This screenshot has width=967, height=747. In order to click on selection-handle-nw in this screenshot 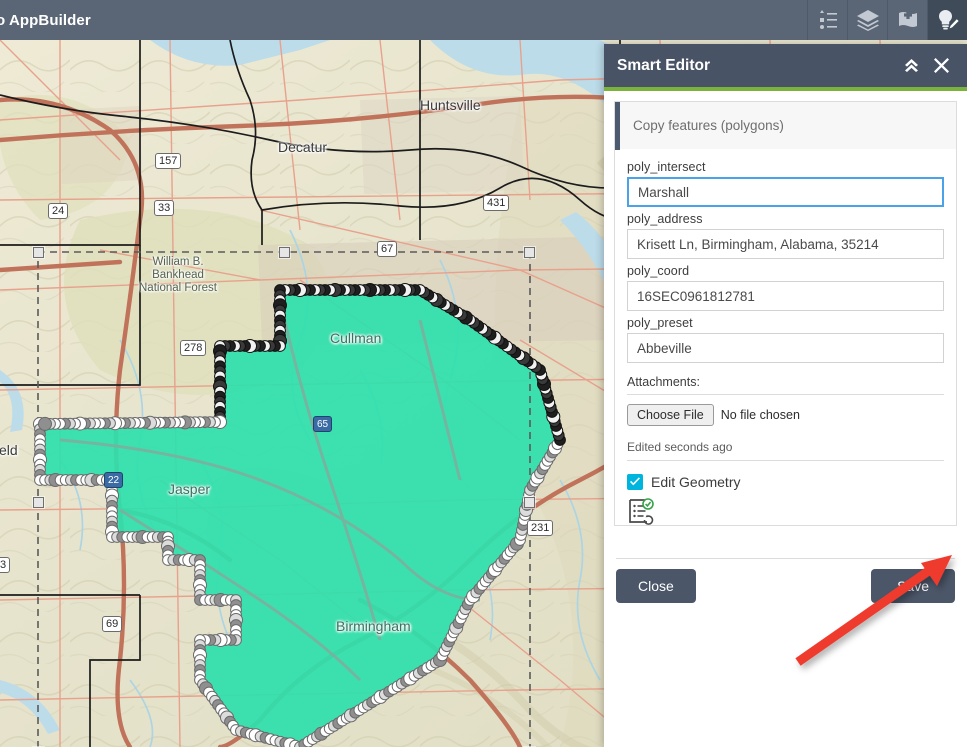, I will do `click(38, 252)`.